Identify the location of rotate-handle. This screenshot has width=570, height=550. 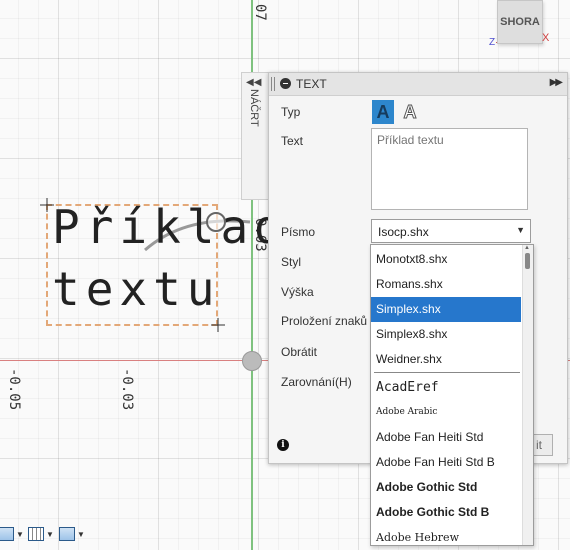
(216, 222).